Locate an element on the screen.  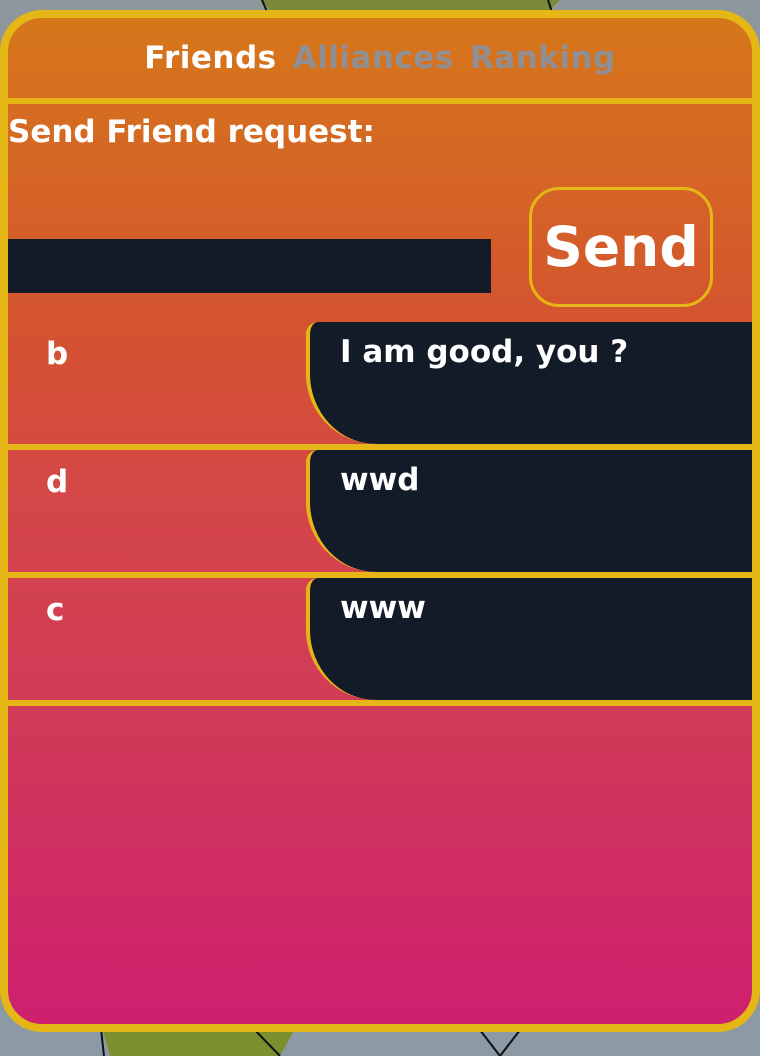
friend-row-c: c www is located at coordinates (380, 639).